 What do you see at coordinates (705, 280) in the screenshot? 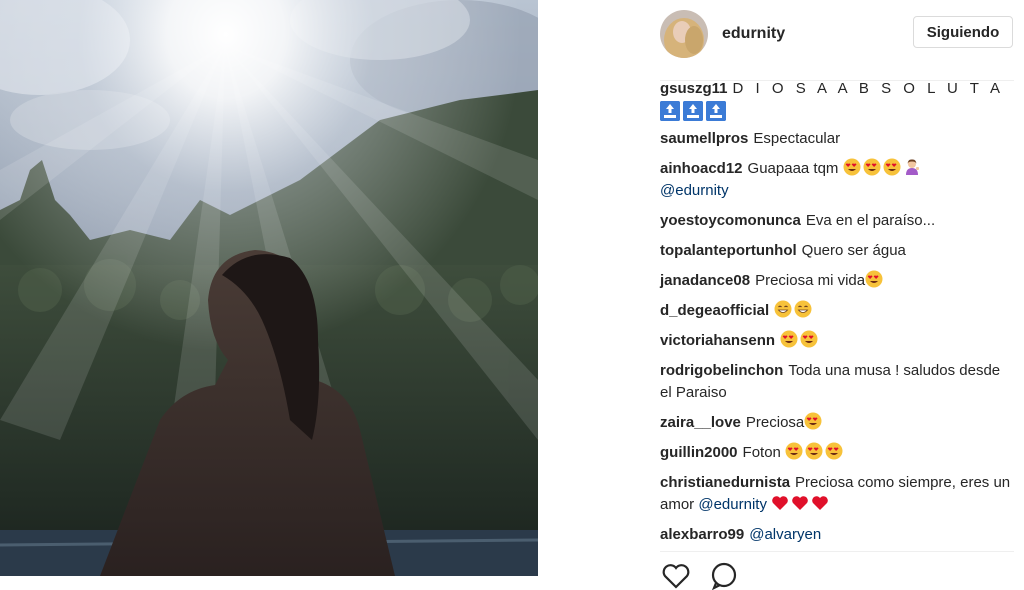
I see `comment-username: janadance08` at bounding box center [705, 280].